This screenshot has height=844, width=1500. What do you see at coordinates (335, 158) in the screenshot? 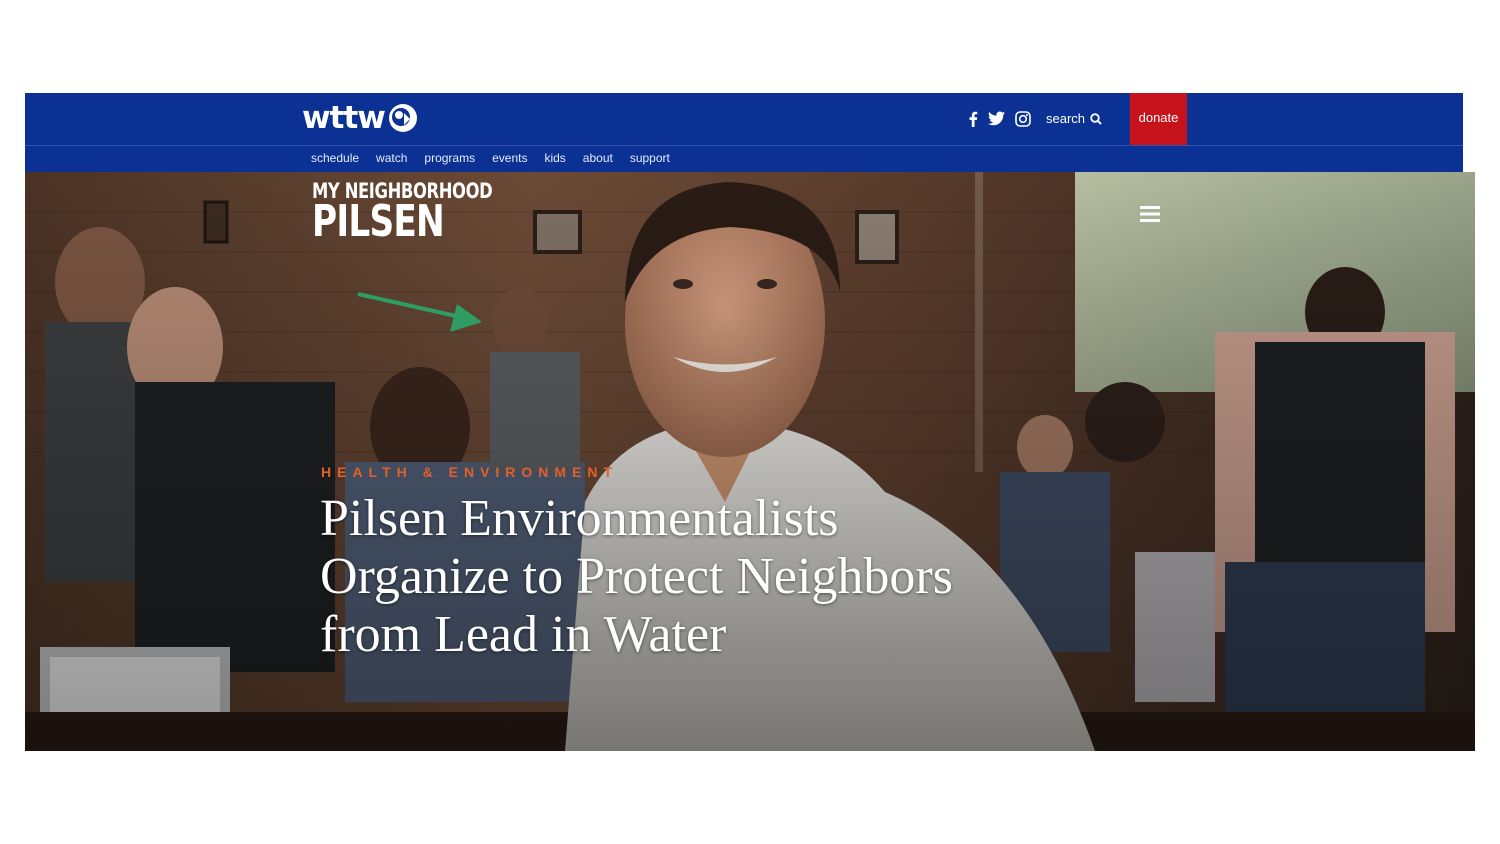
I see `nav-item-schedule: schedule` at bounding box center [335, 158].